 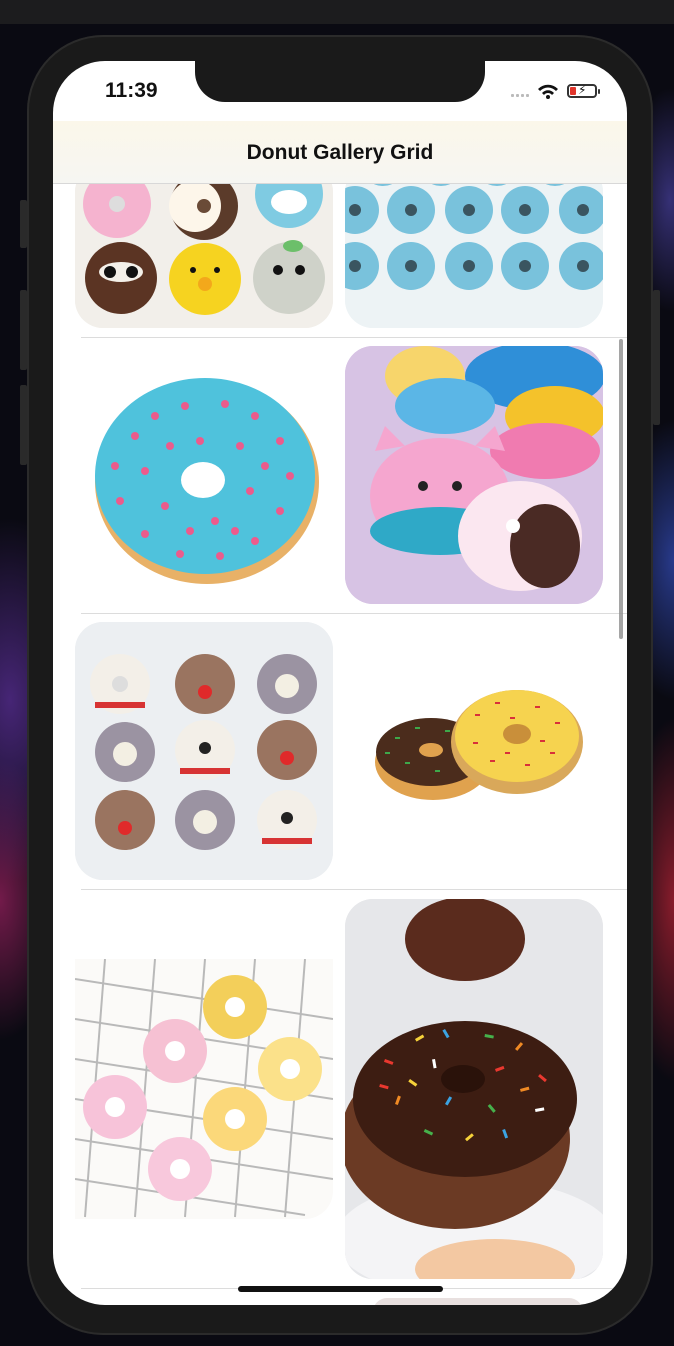 I want to click on gallery-image-blue-donuts, so click(x=474, y=256).